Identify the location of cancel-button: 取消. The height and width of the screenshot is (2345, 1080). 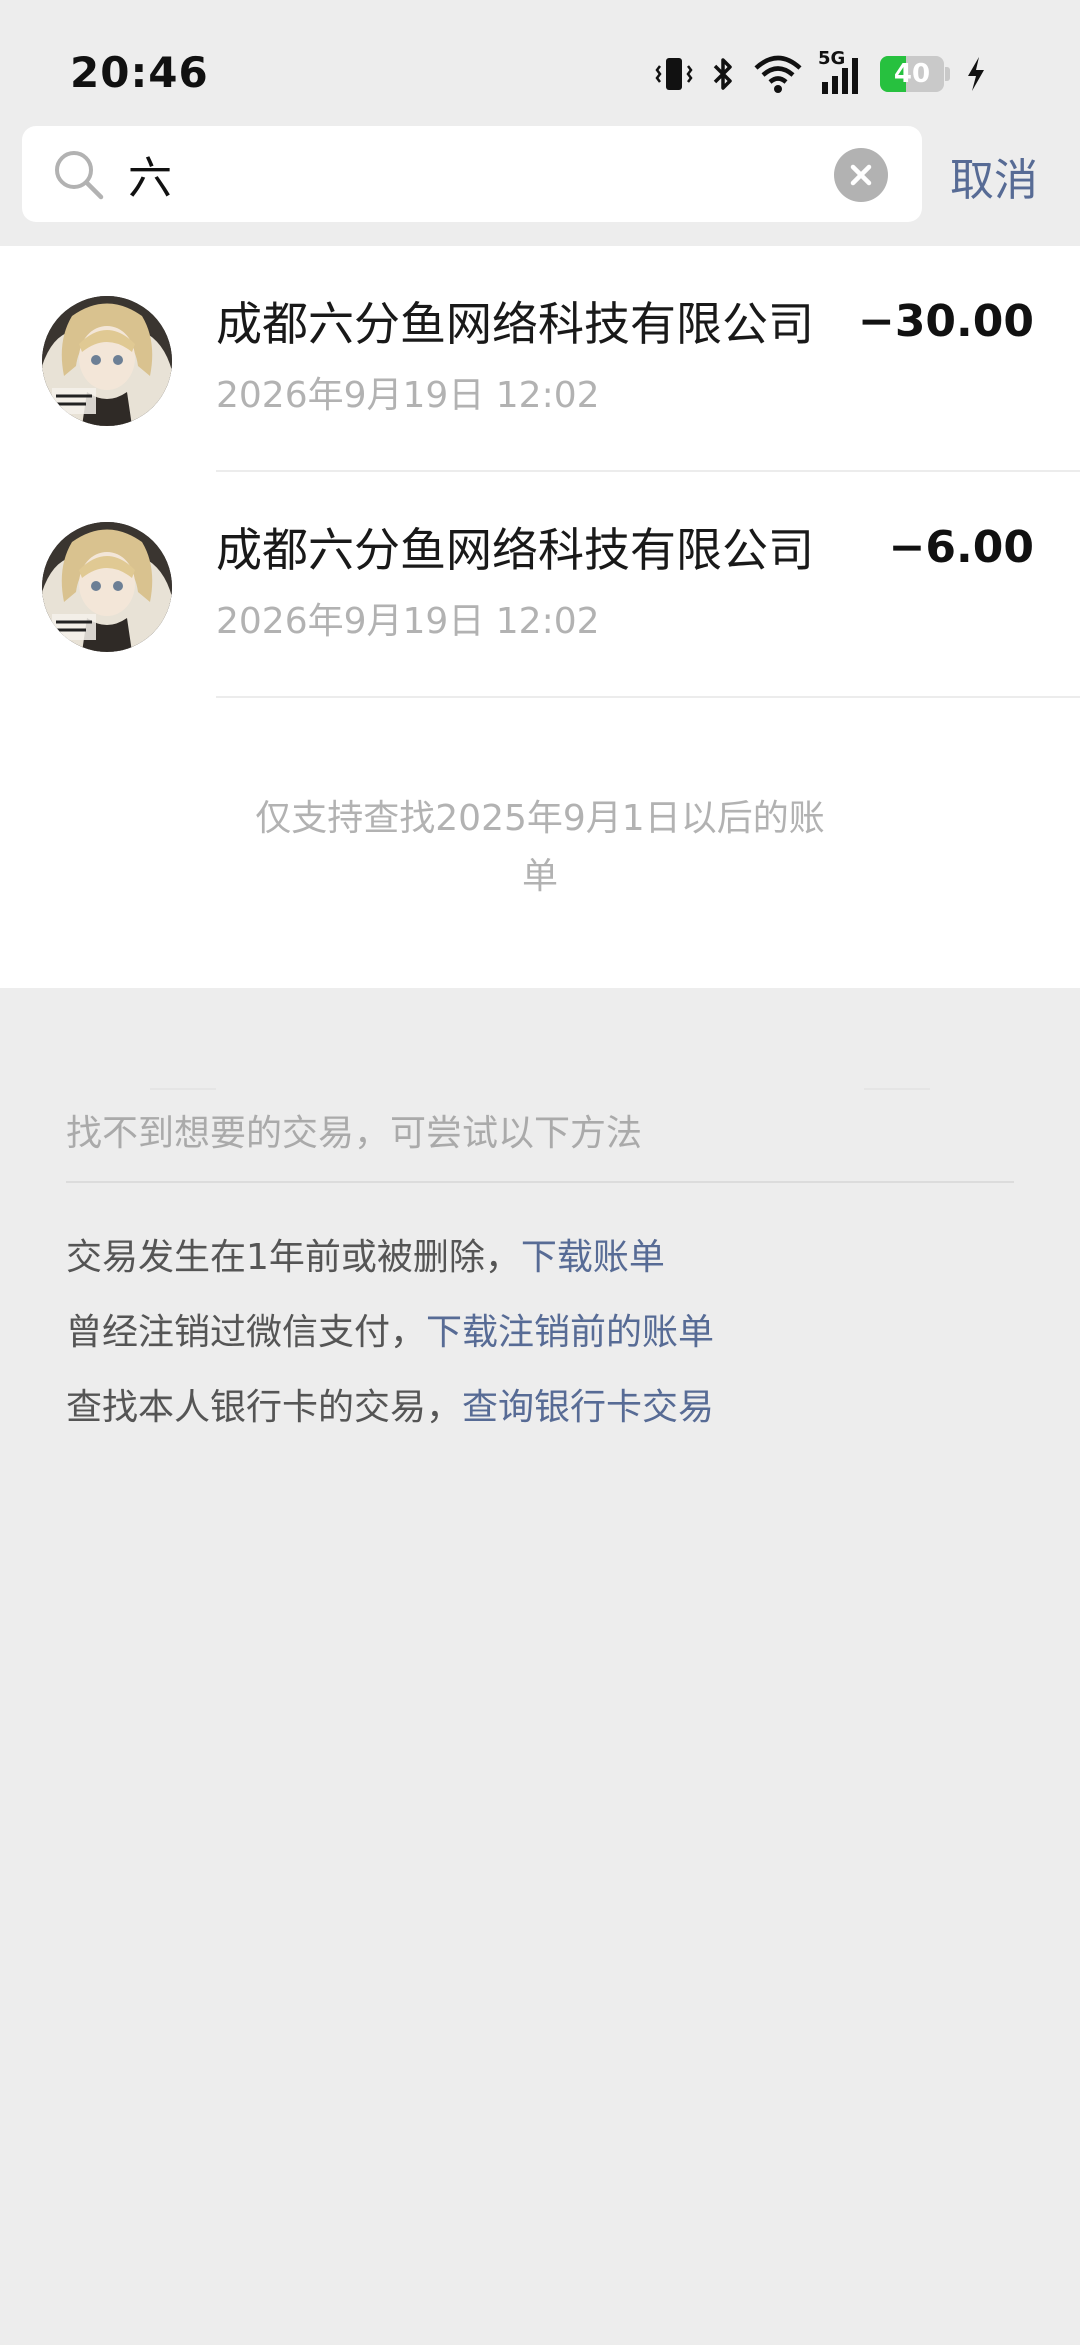
(994, 176).